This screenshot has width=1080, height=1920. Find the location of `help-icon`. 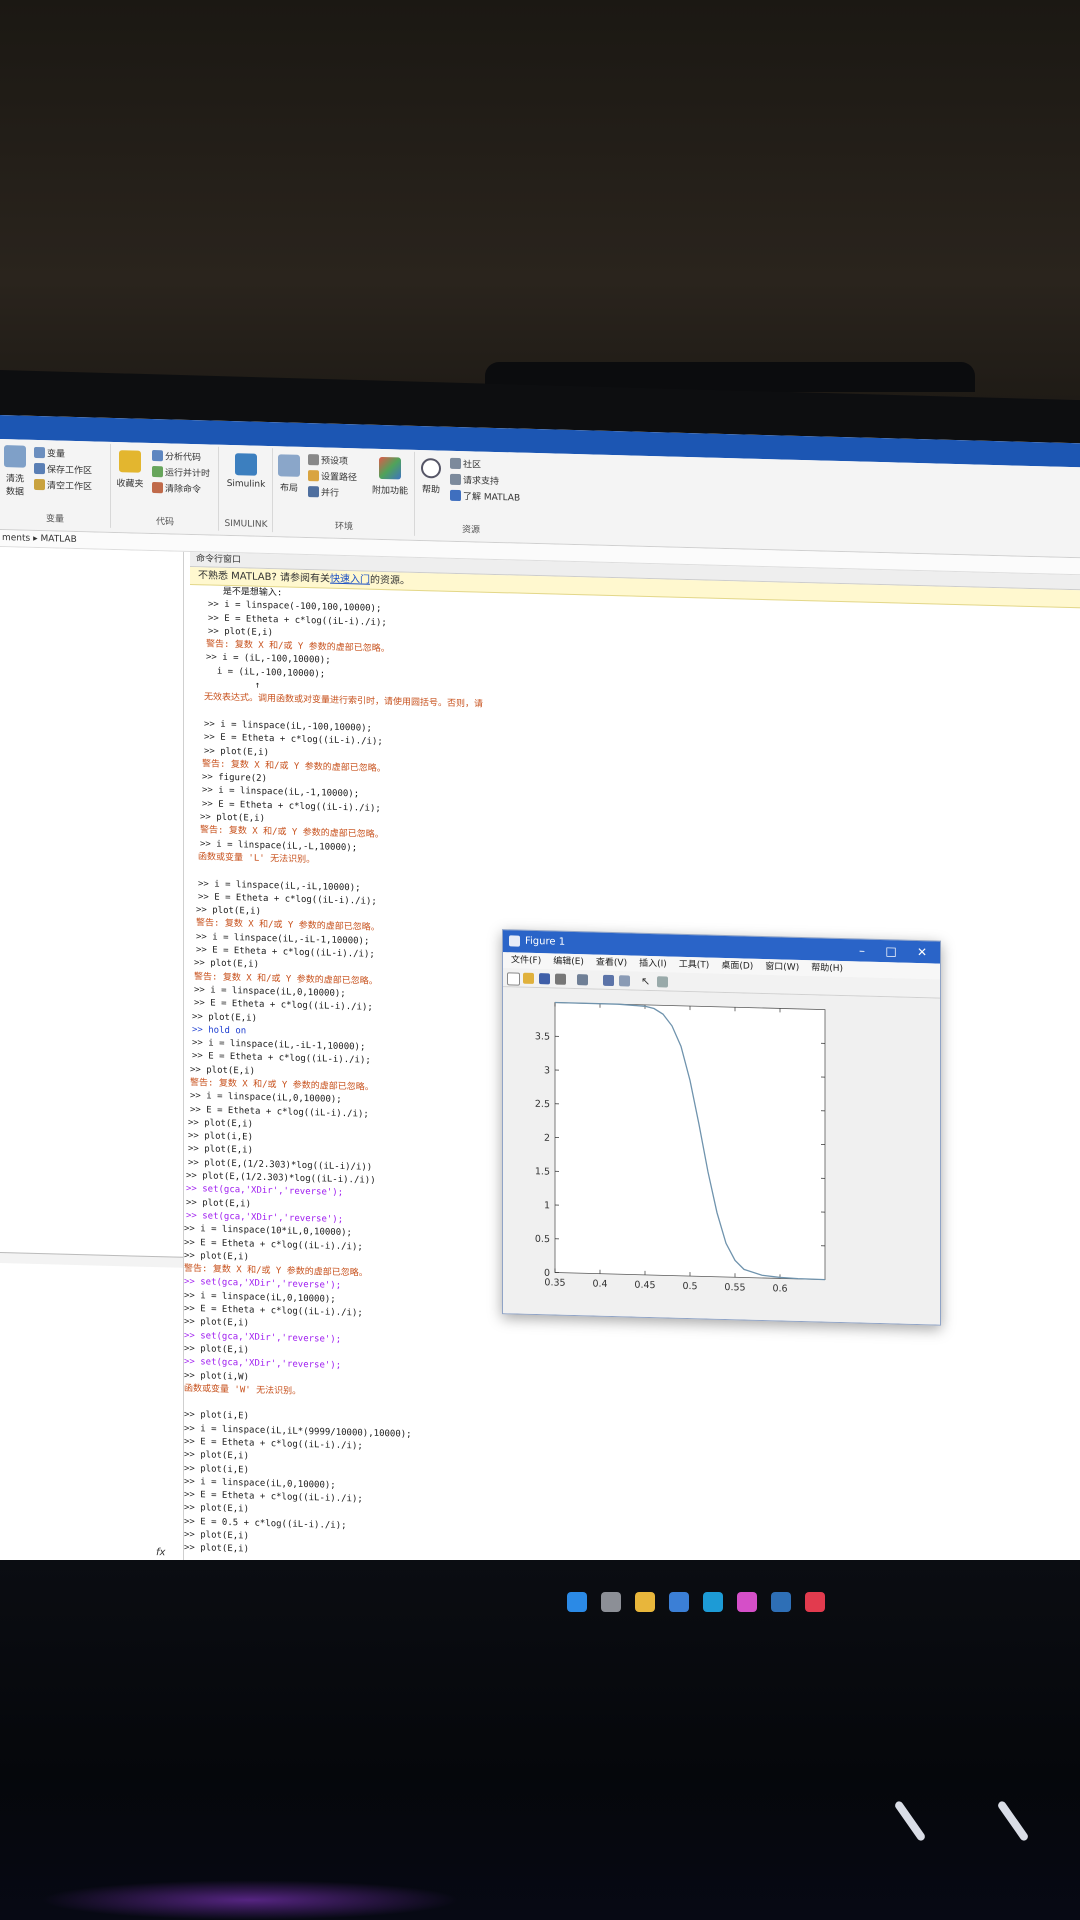

help-icon is located at coordinates (431, 468).